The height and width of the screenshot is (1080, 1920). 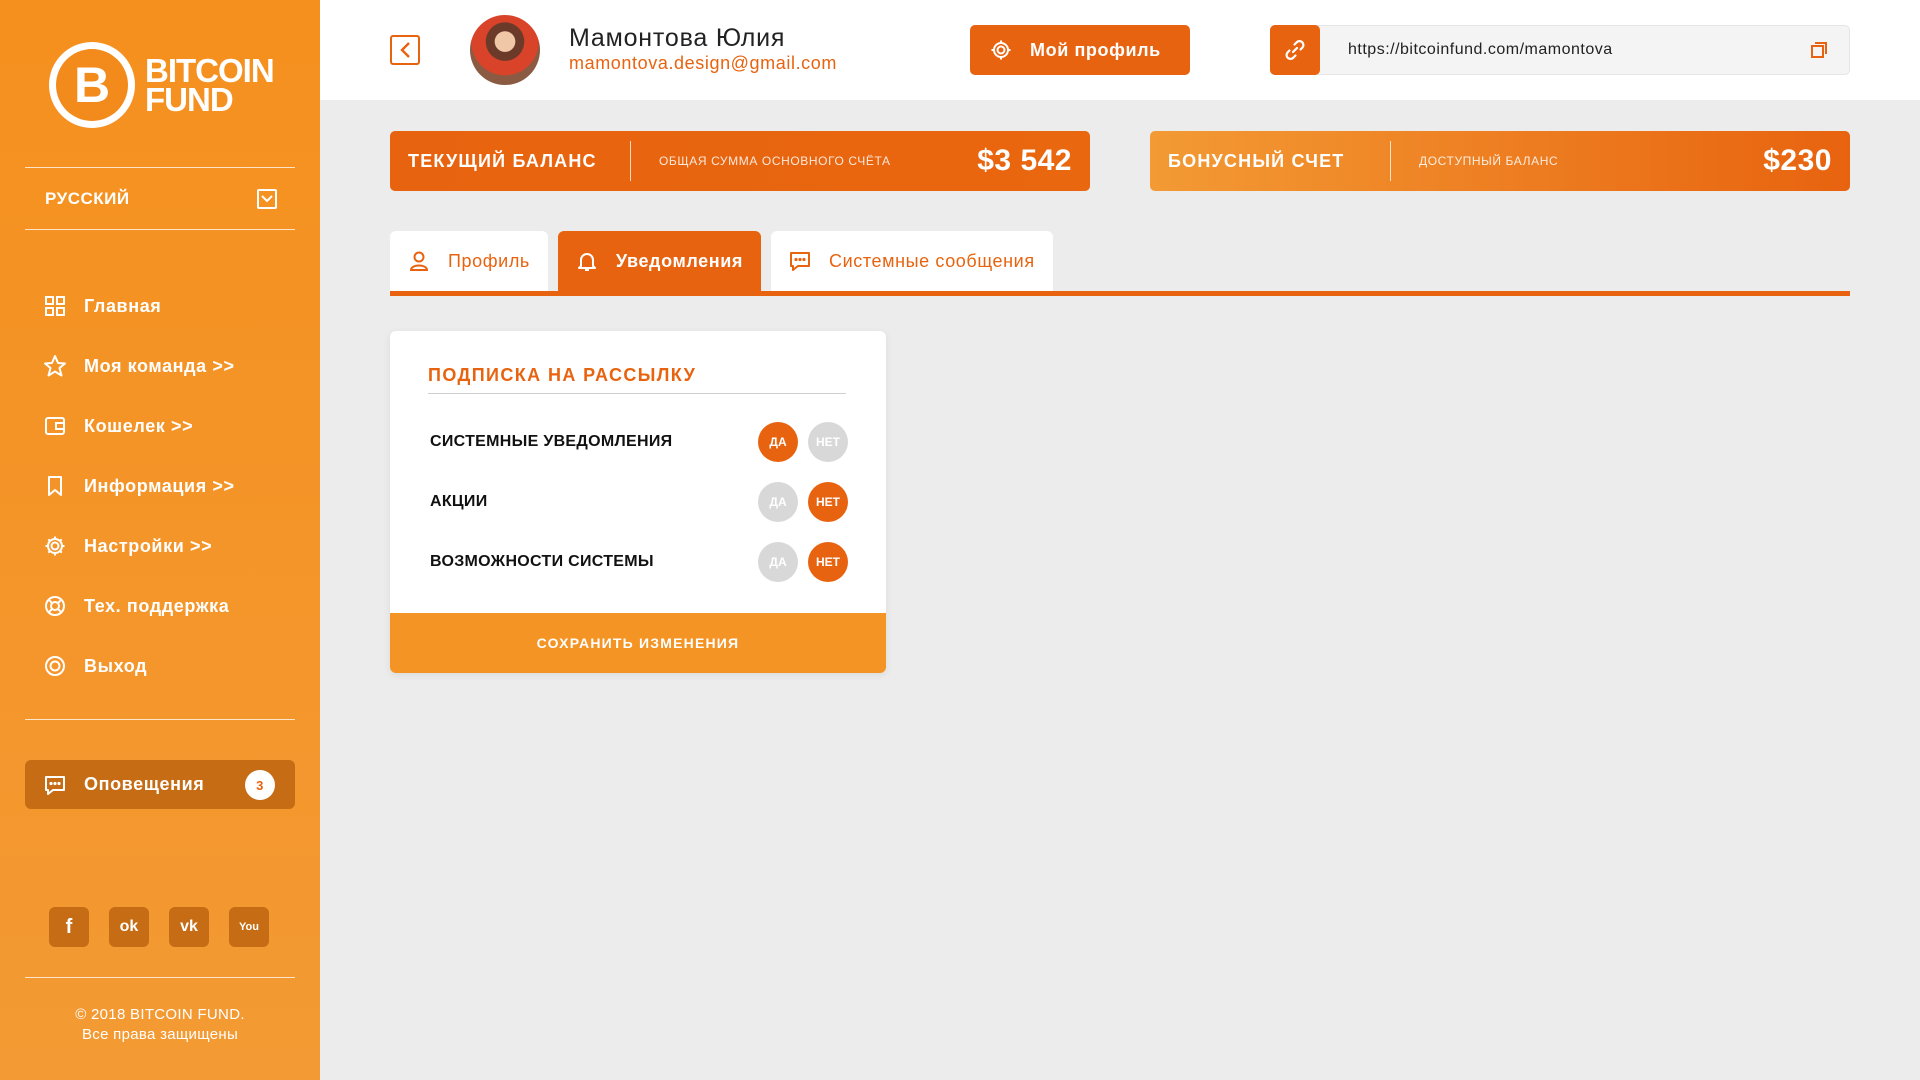 What do you see at coordinates (459, 501) in the screenshot?
I see `option-label: АКЦИИ` at bounding box center [459, 501].